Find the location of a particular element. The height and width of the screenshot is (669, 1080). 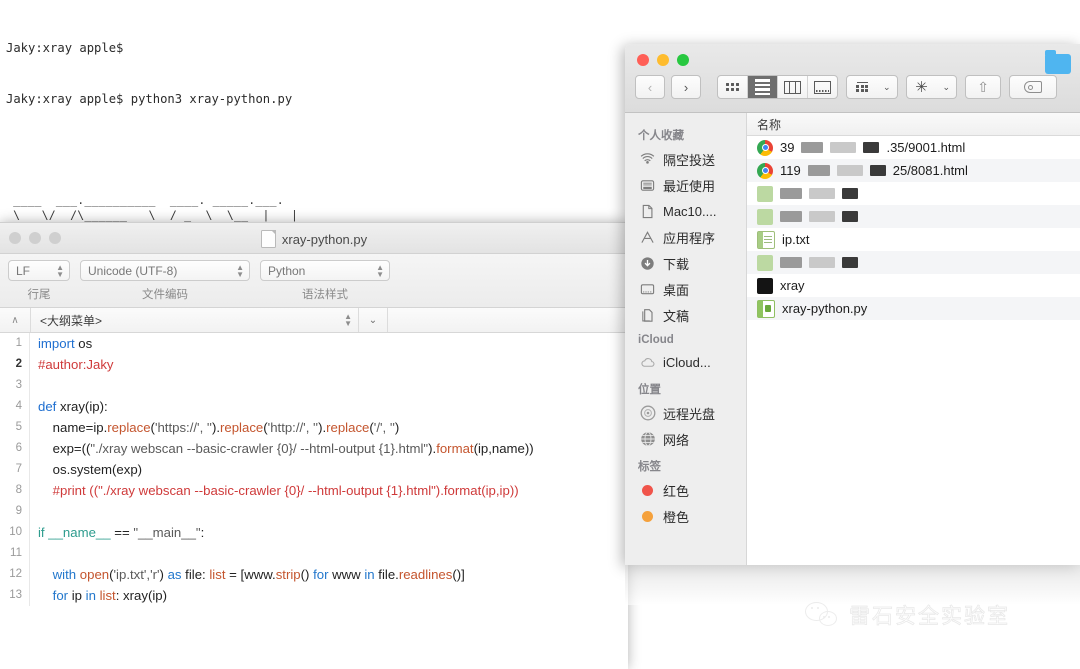

code-line: 10 if __name__ == "__main__": is located at coordinates (314, 532).